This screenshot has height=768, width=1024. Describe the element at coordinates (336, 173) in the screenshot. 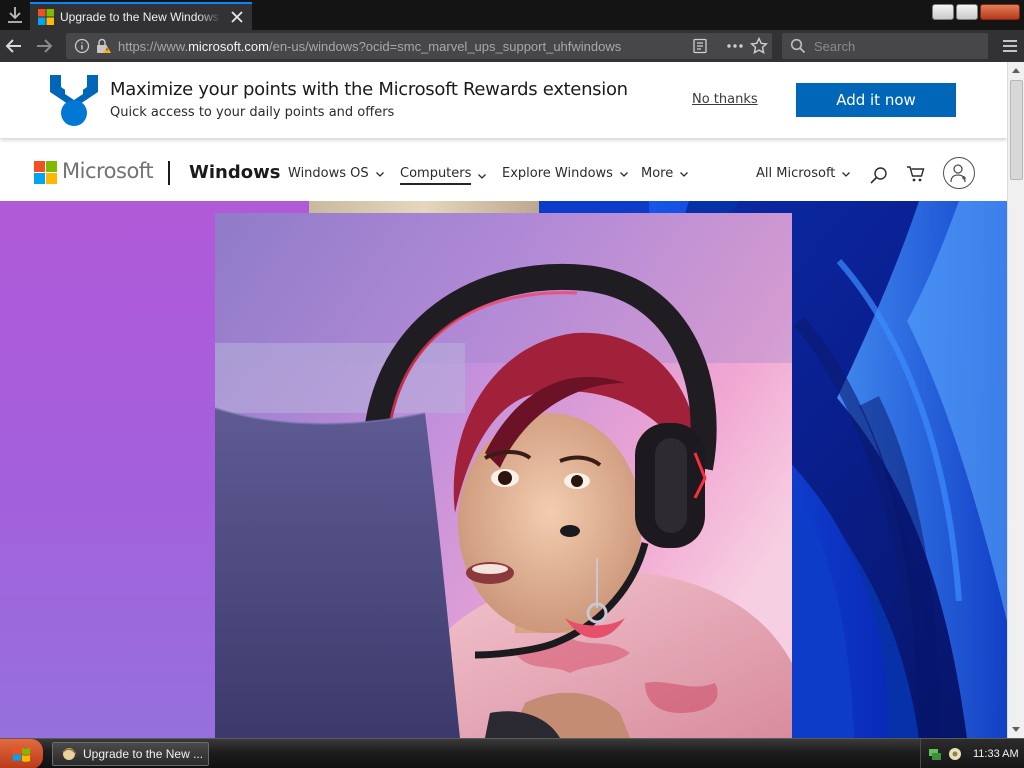

I see `nav-windows-os: Windows OS` at that location.